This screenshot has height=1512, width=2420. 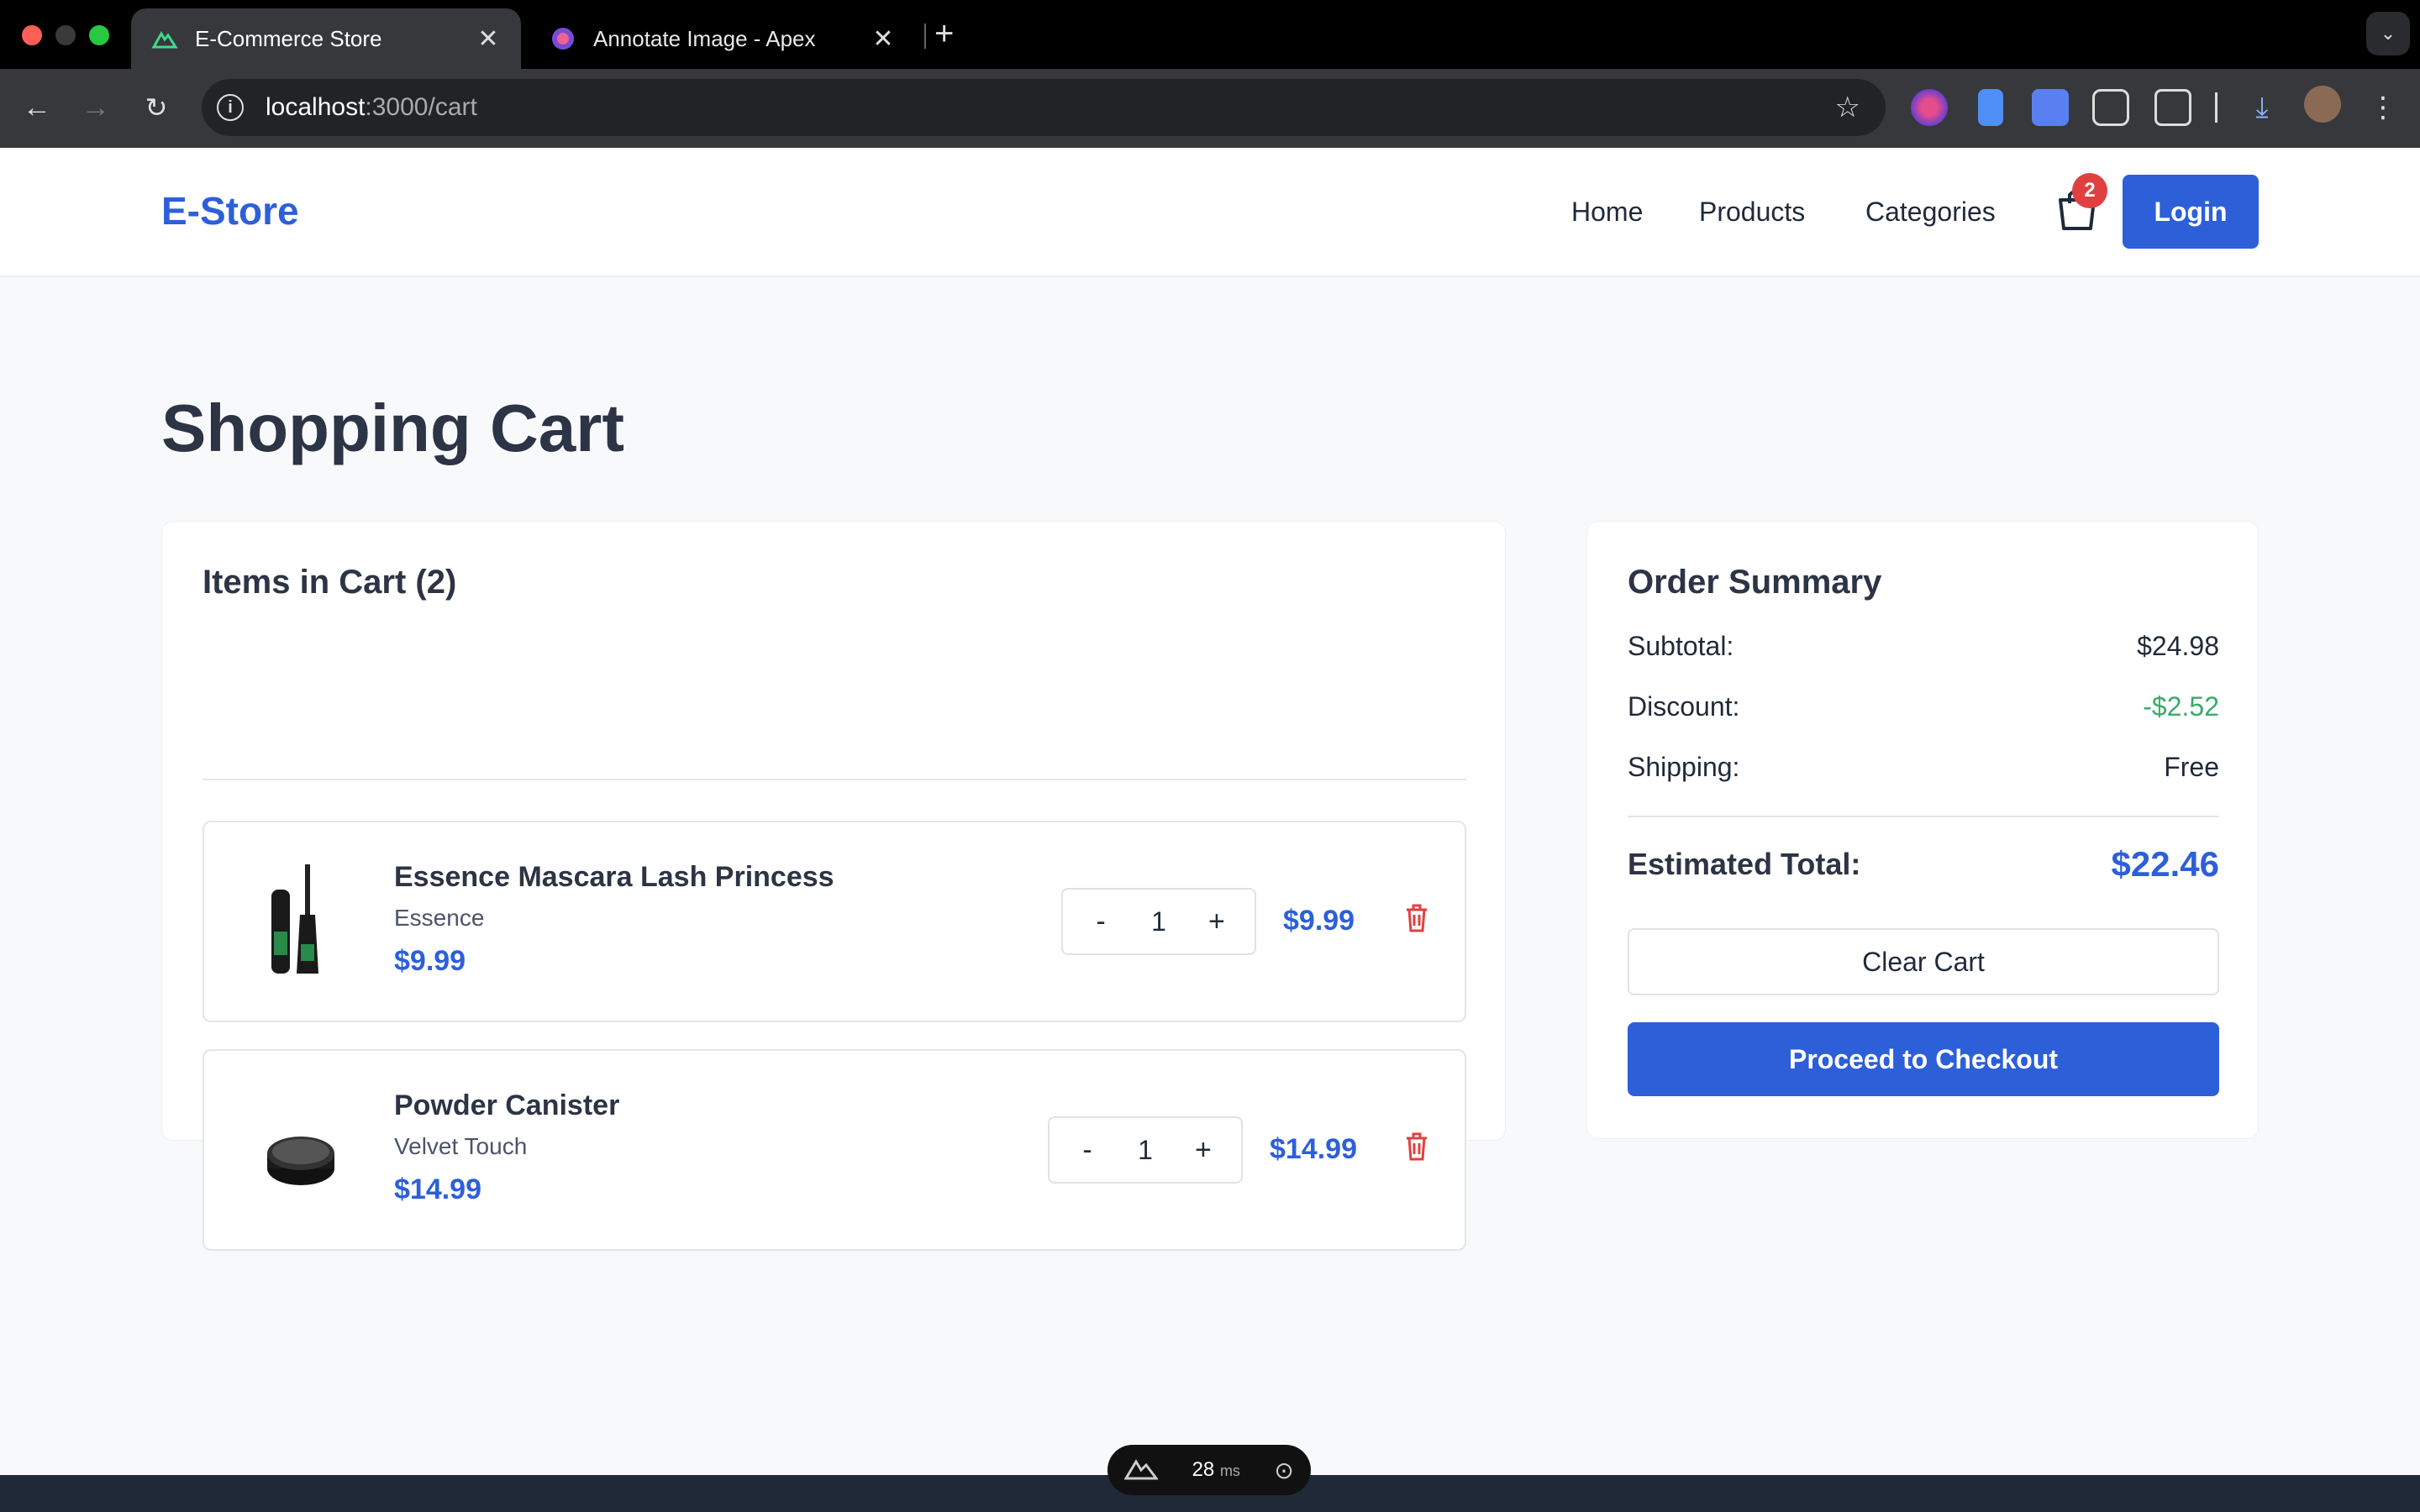 What do you see at coordinates (437, 1189) in the screenshot?
I see `item-price: $14.99` at bounding box center [437, 1189].